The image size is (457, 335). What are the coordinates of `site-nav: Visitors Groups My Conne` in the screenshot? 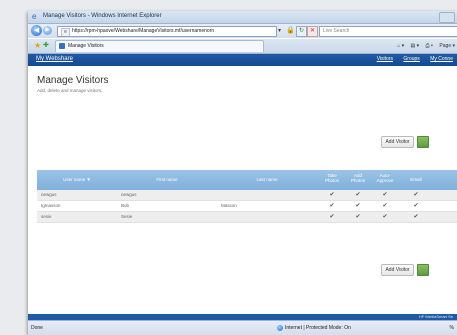 It's located at (410, 59).